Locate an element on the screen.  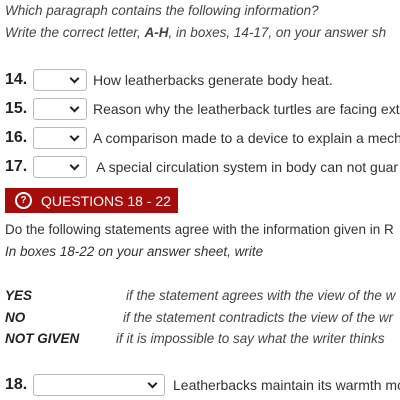
instruction-letter-range: A-H is located at coordinates (156, 32).